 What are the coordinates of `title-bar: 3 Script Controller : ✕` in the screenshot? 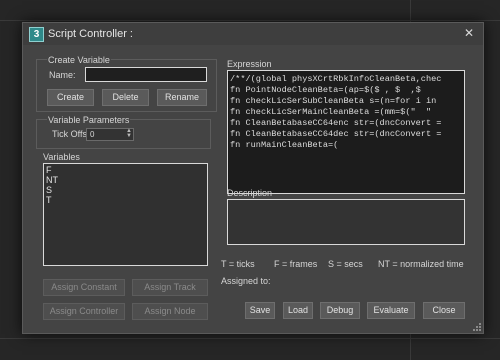 It's located at (253, 34).